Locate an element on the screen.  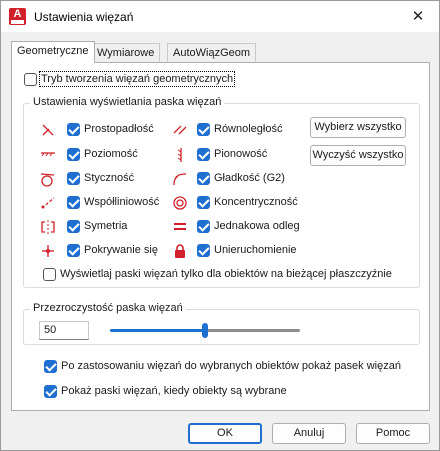
transparency-slider-thumb is located at coordinates (205, 330).